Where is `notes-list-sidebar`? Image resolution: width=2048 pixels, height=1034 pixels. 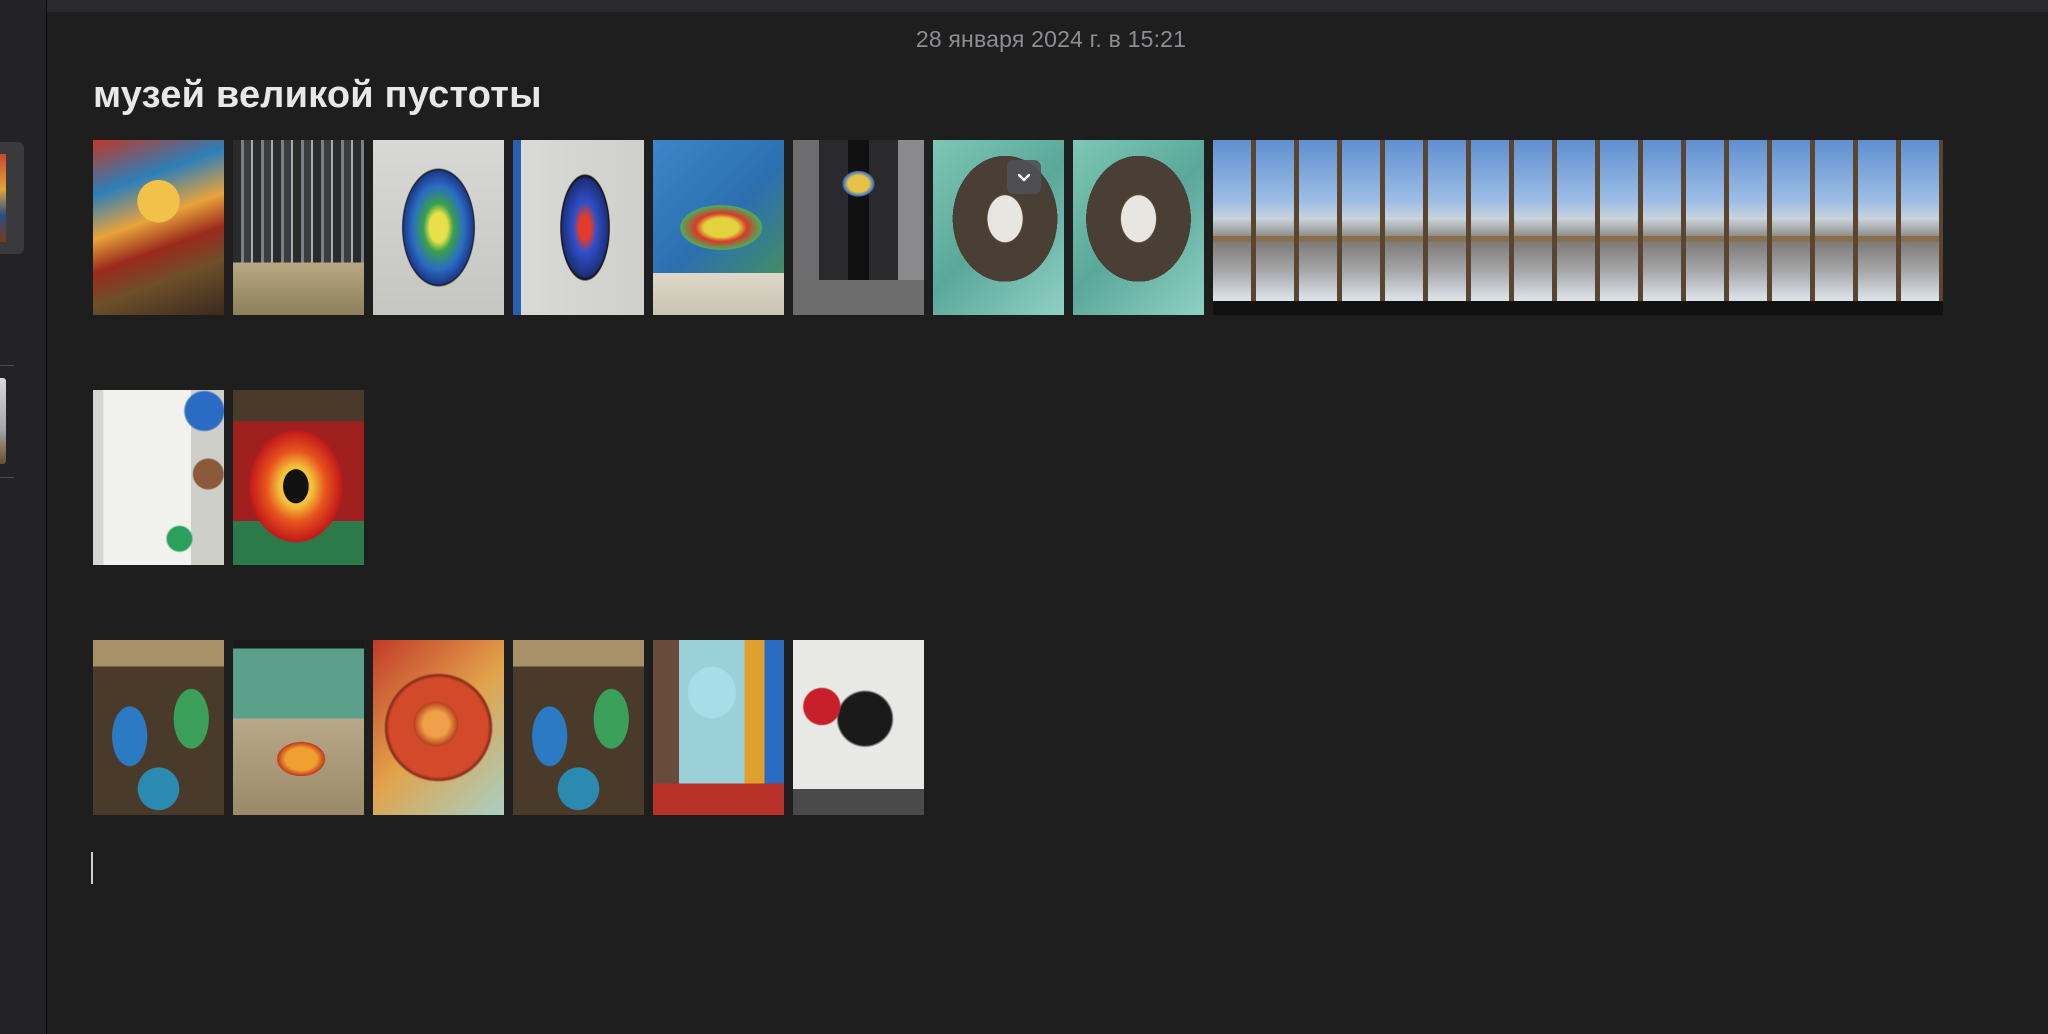 notes-list-sidebar is located at coordinates (23, 517).